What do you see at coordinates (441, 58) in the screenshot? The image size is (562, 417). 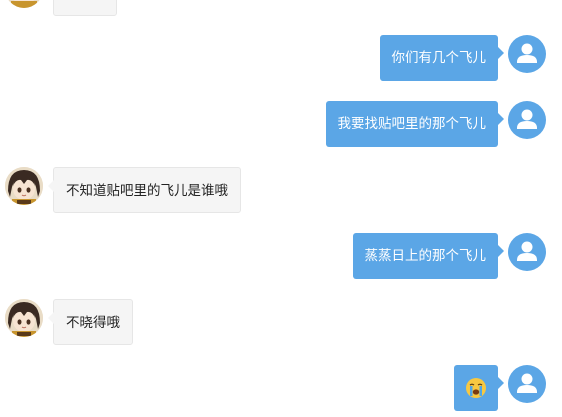 I see `message-bubble: 你们有几个飞儿` at bounding box center [441, 58].